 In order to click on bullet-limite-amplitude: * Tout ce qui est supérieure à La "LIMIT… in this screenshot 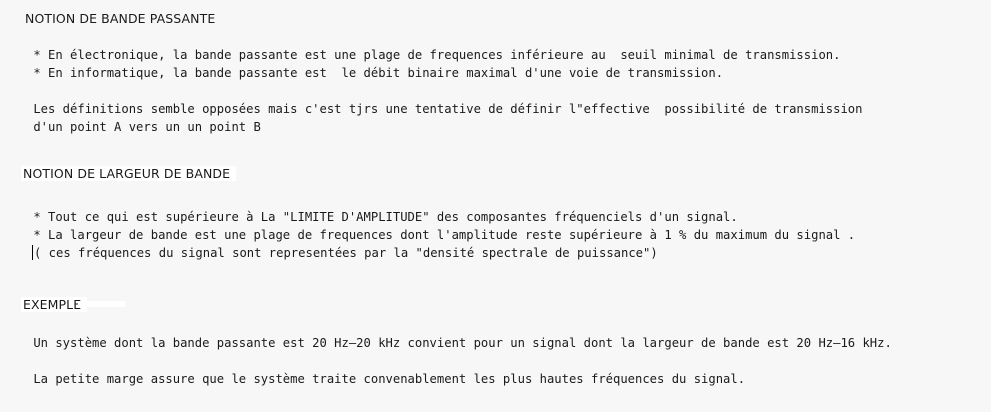, I will do `click(382, 217)`.